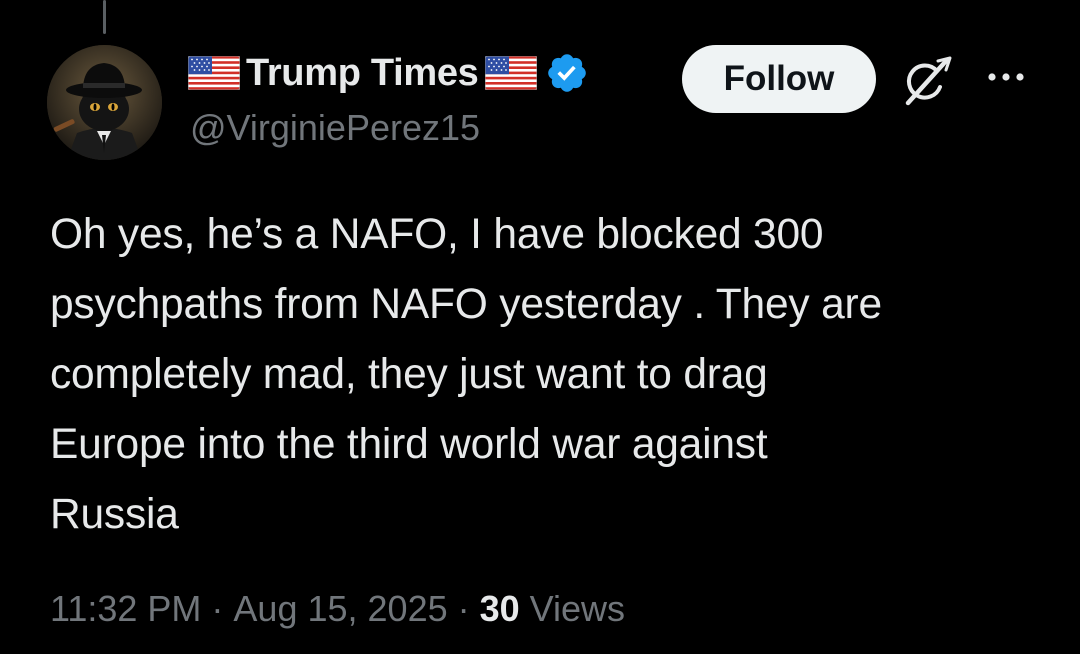 Image resolution: width=1080 pixels, height=654 pixels. I want to click on more-icon, so click(1006, 77).